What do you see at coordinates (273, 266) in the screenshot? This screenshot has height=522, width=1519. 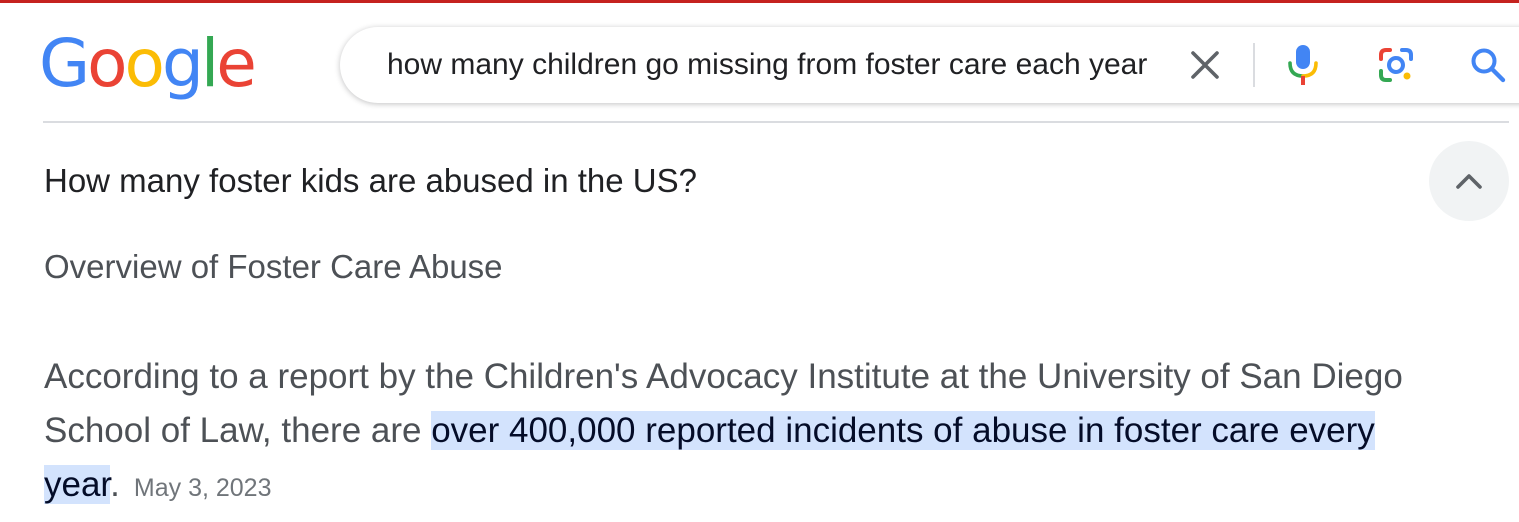 I see `answer-heading: Overview of Foster Care Abuse` at bounding box center [273, 266].